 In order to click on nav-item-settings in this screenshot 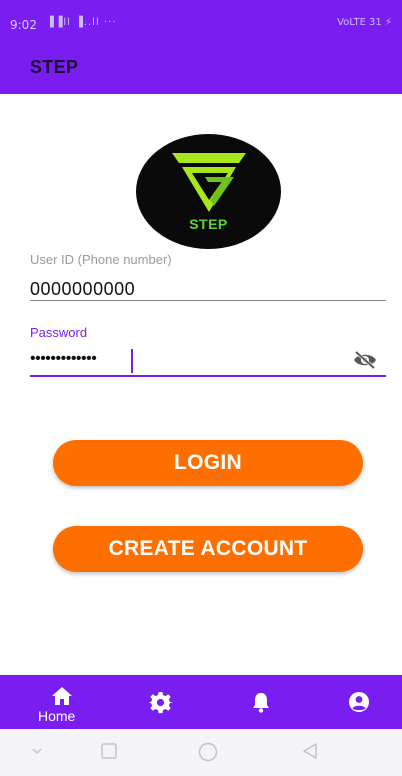, I will do `click(162, 702)`.